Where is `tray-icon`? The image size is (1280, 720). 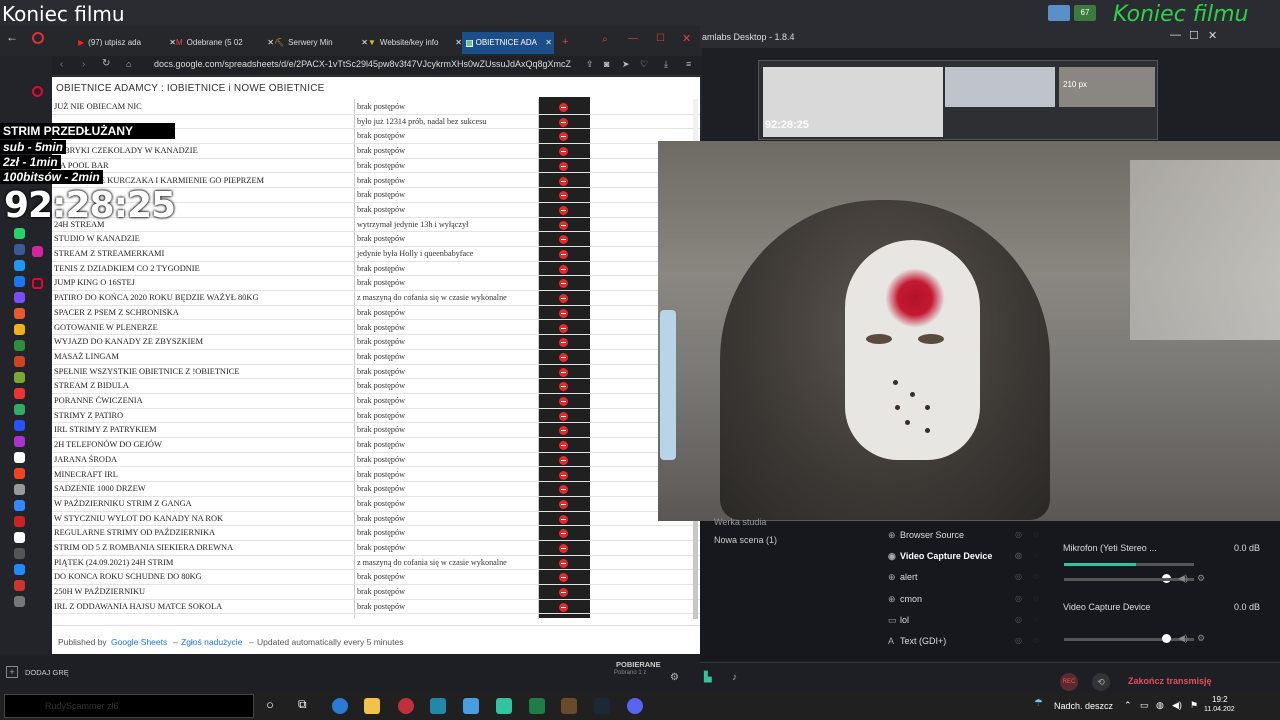
tray-icon is located at coordinates (1059, 13).